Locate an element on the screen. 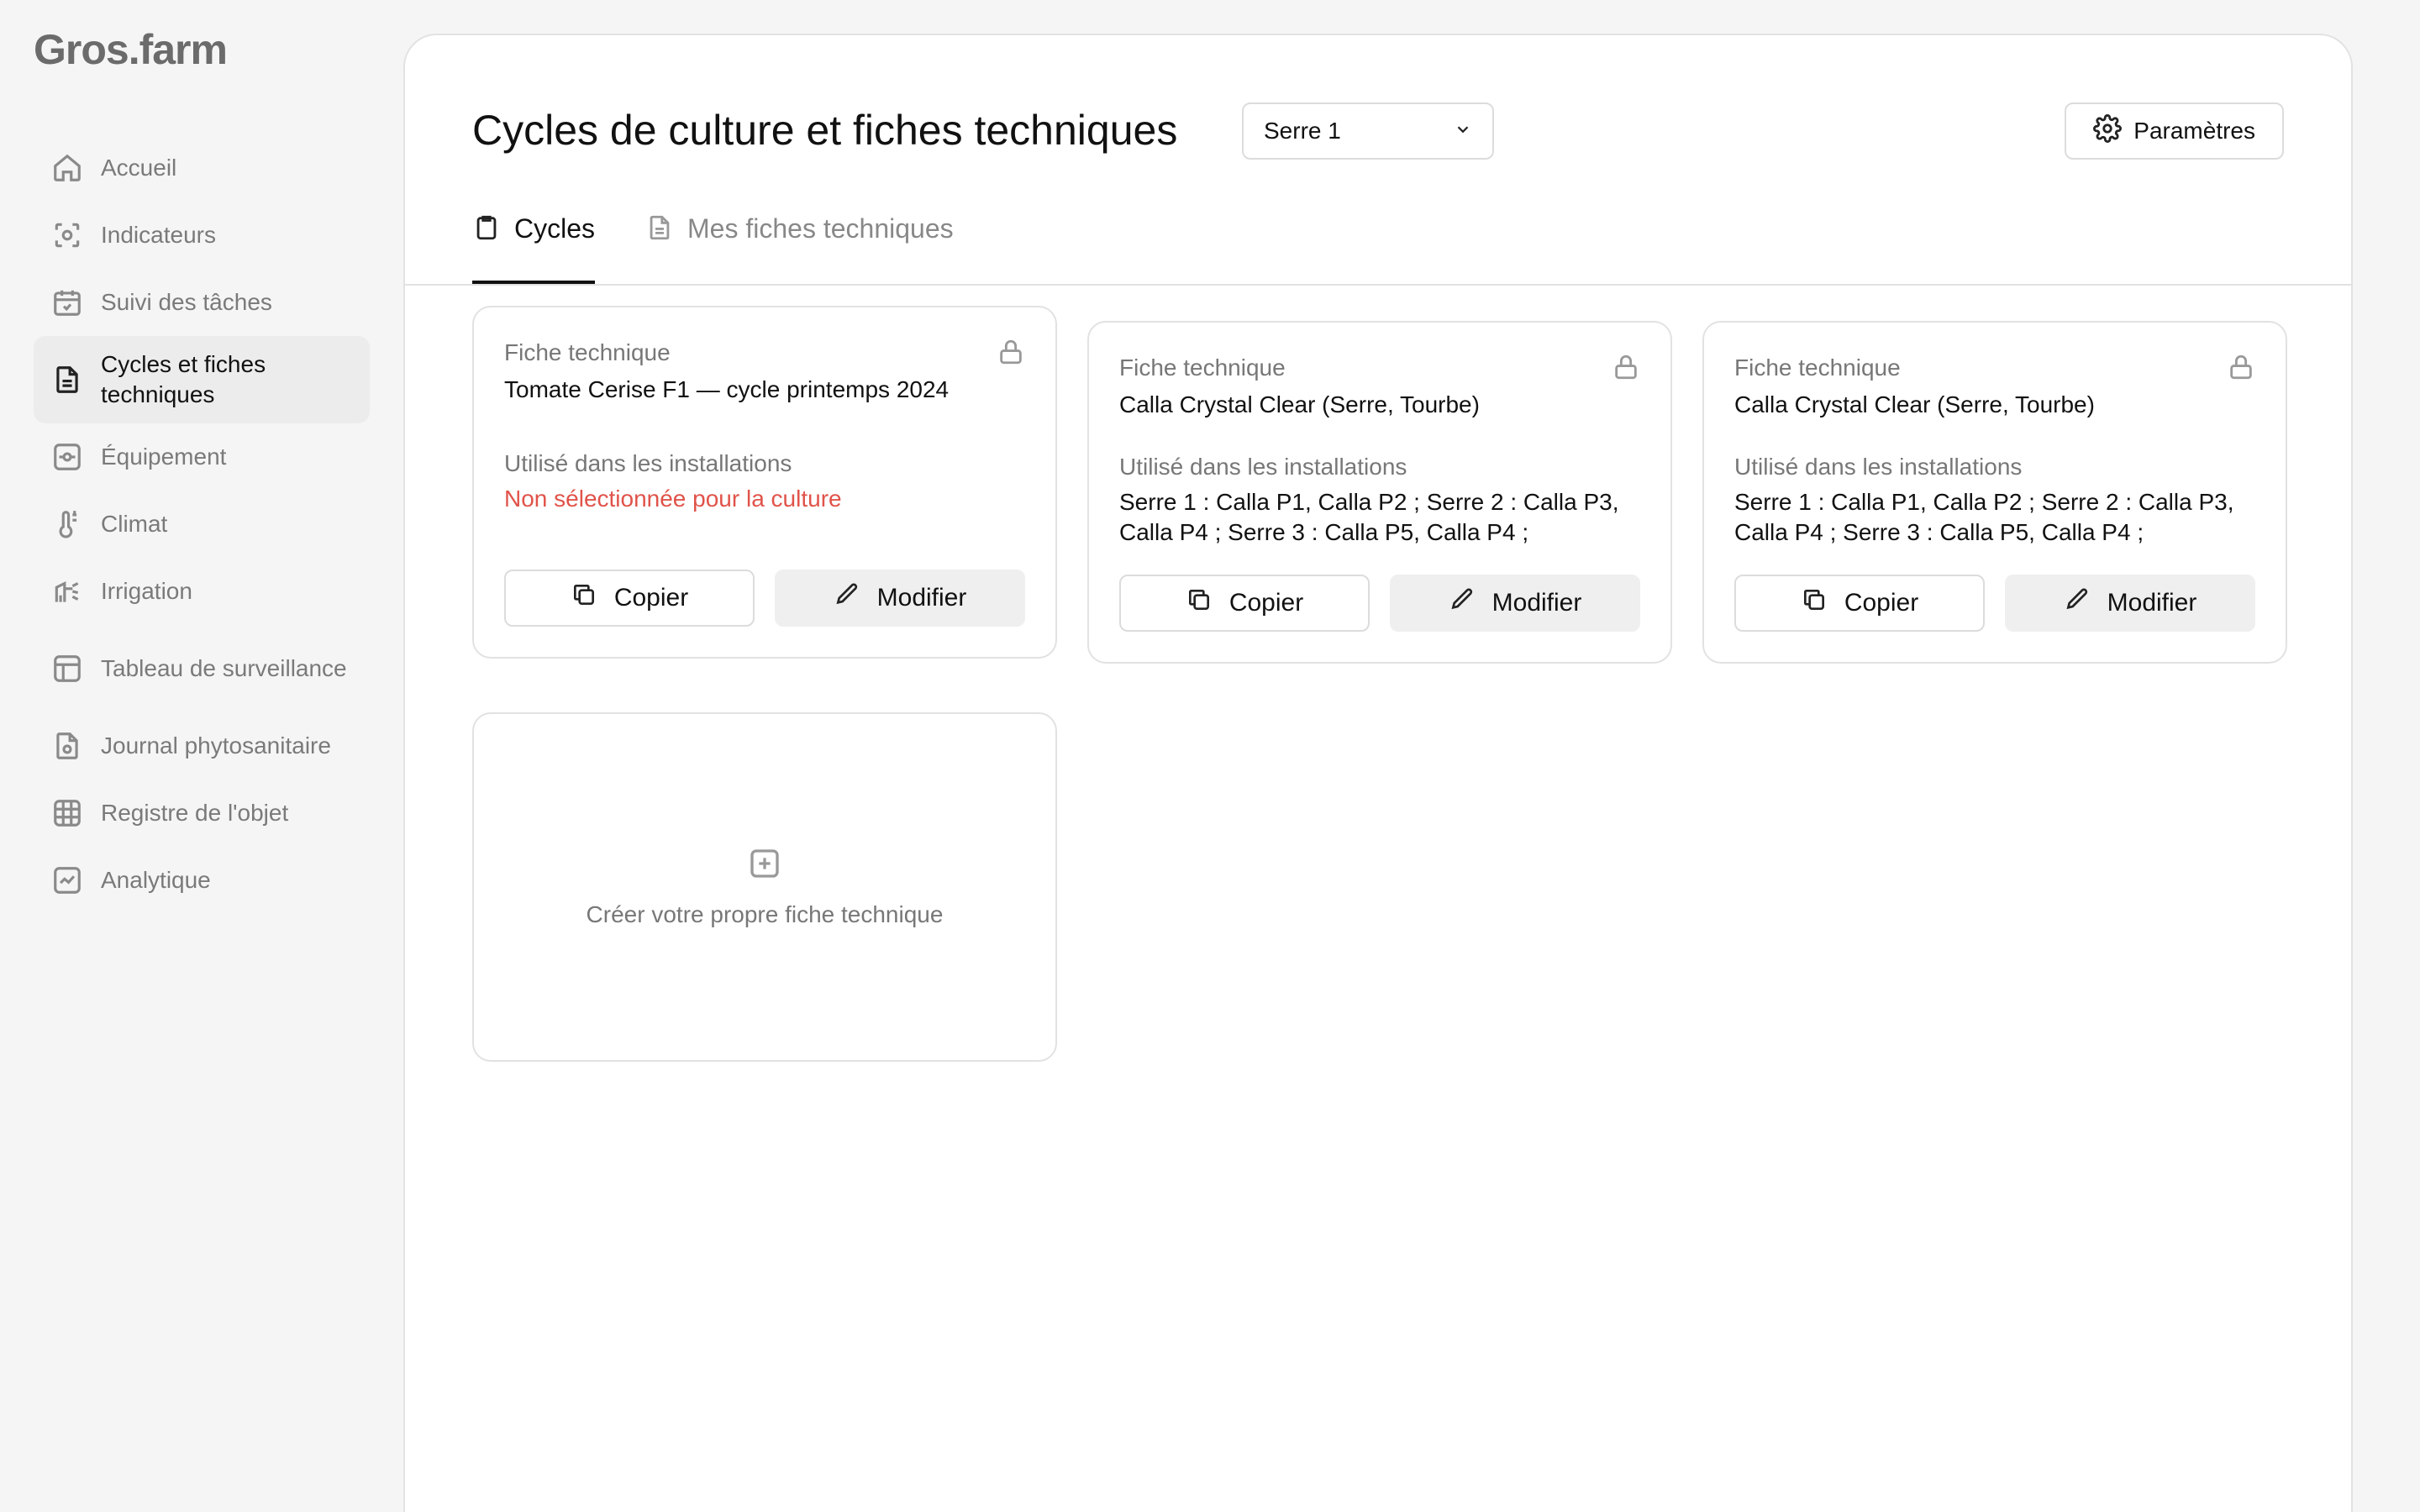 The width and height of the screenshot is (2420, 1512). irrigation-icon is located at coordinates (67, 591).